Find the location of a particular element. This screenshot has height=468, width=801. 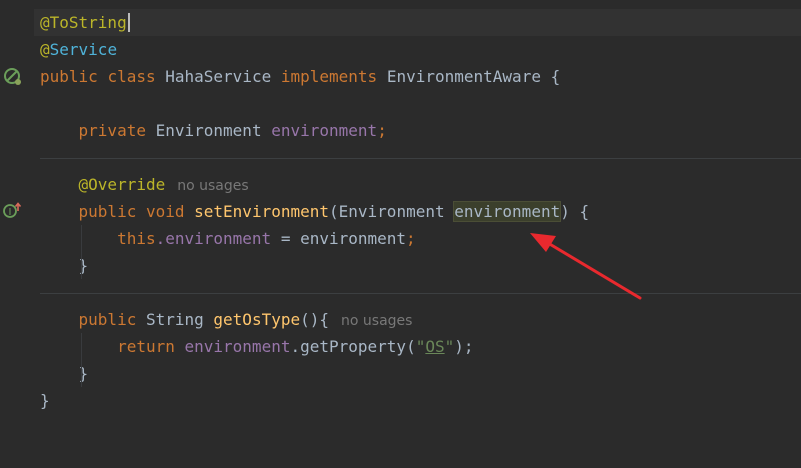

param-name-highlighted: environment is located at coordinates (507, 211).